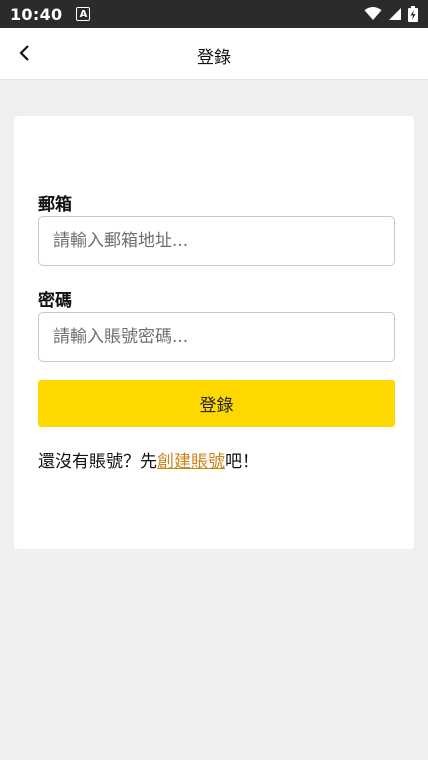 The height and width of the screenshot is (760, 428). I want to click on status-icons, so click(391, 14).